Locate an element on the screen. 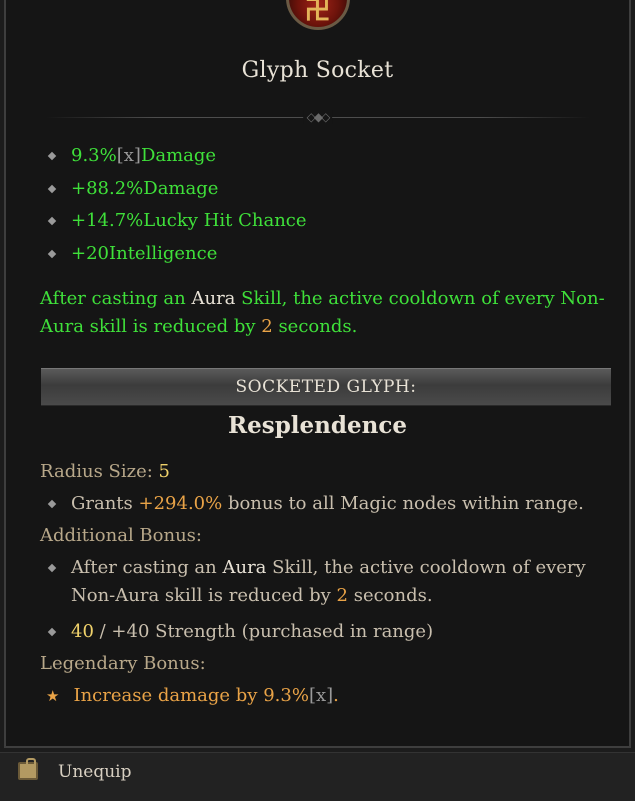  unequip-icon is located at coordinates (28, 769).